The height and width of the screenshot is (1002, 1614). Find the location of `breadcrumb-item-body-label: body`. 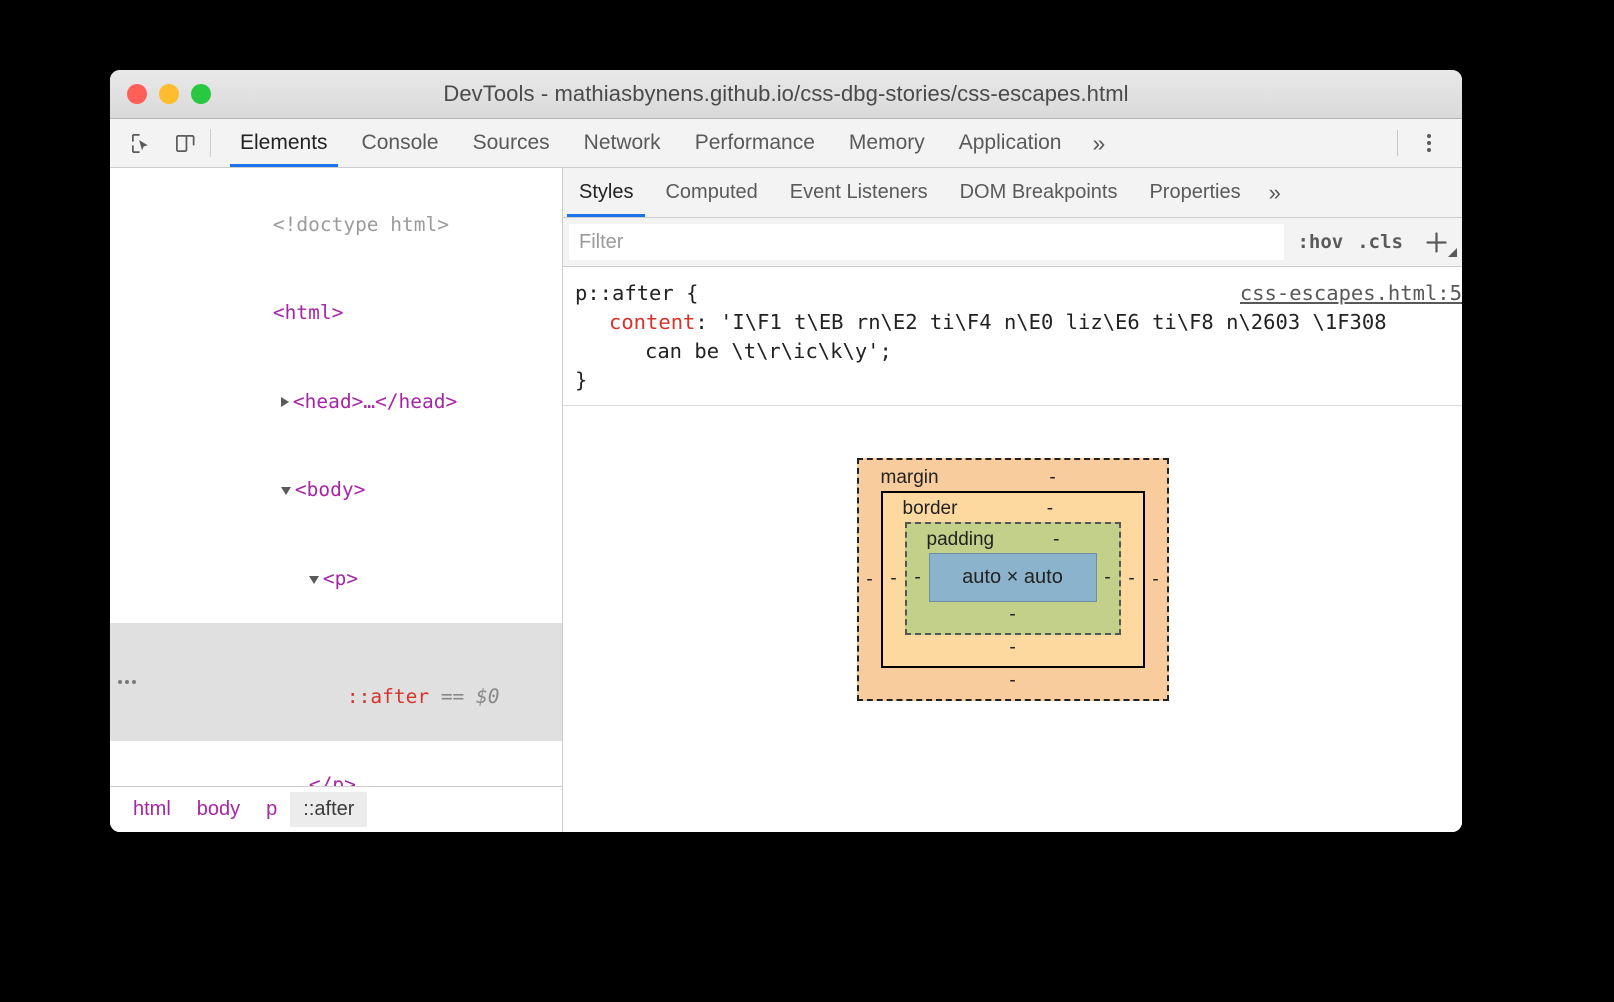

breadcrumb-item-body-label: body is located at coordinates (218, 809).